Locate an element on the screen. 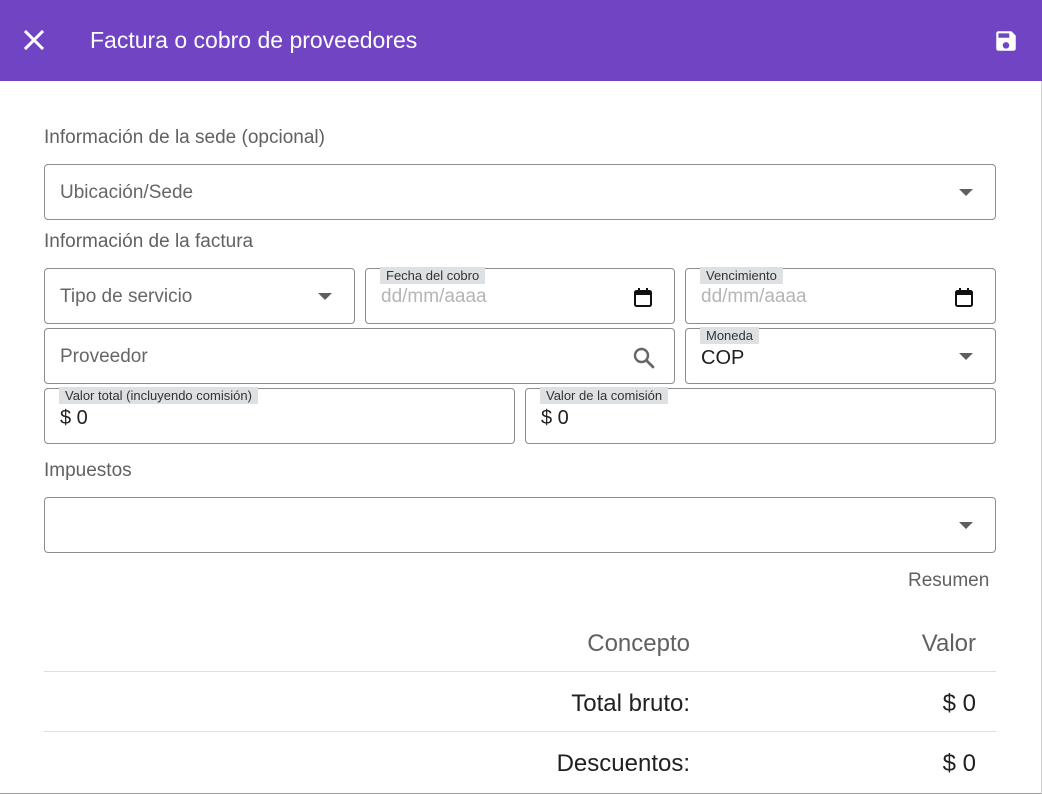 This screenshot has width=1042, height=794. column-header-concept: Concepto is located at coordinates (638, 643).